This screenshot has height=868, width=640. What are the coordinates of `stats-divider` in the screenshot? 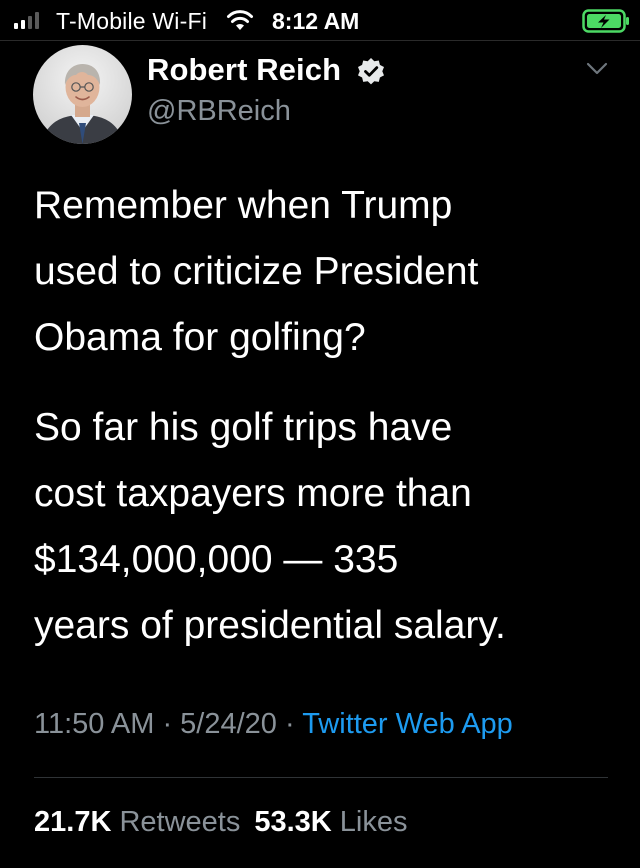 It's located at (321, 777).